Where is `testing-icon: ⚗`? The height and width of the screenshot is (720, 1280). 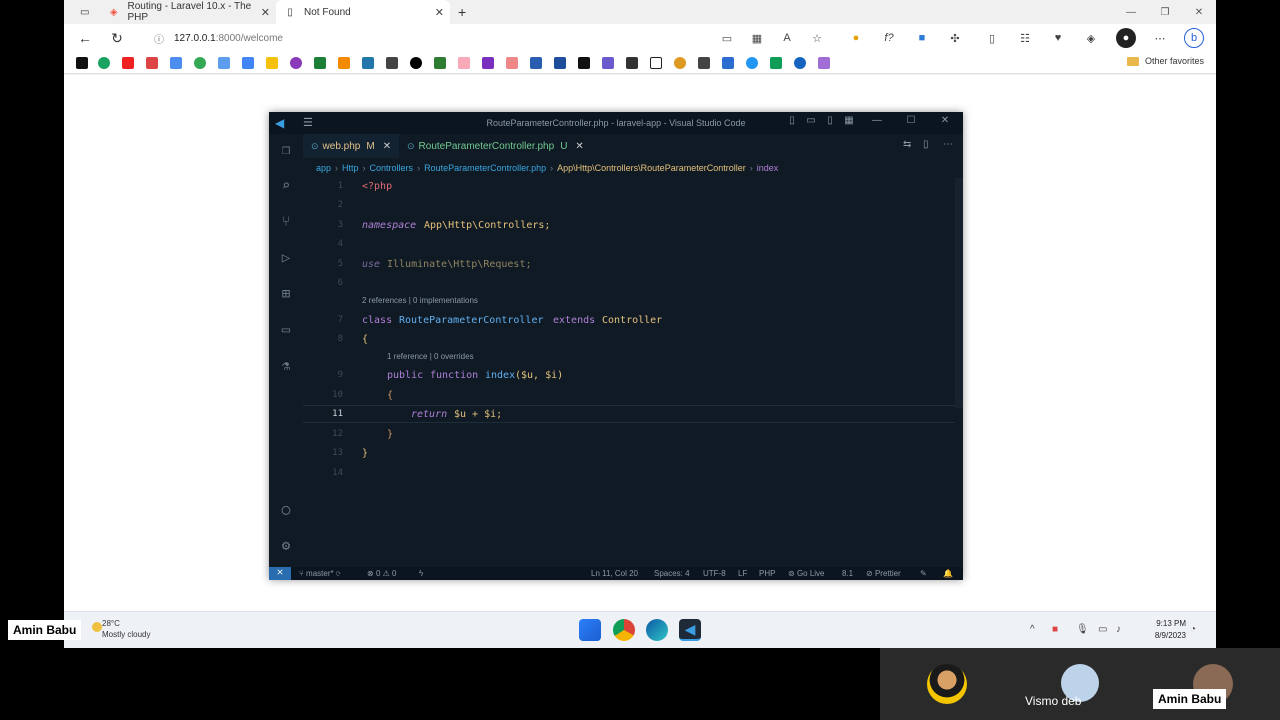 testing-icon: ⚗ is located at coordinates (286, 367).